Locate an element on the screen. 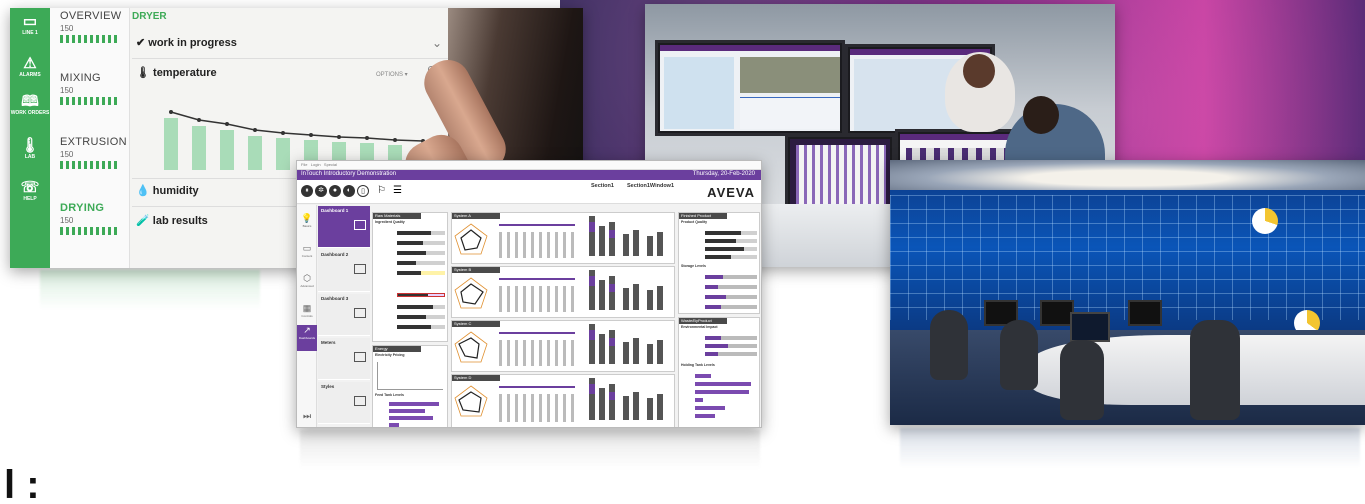 This screenshot has width=1365, height=504. system-charts is located at coordinates (558, 319).